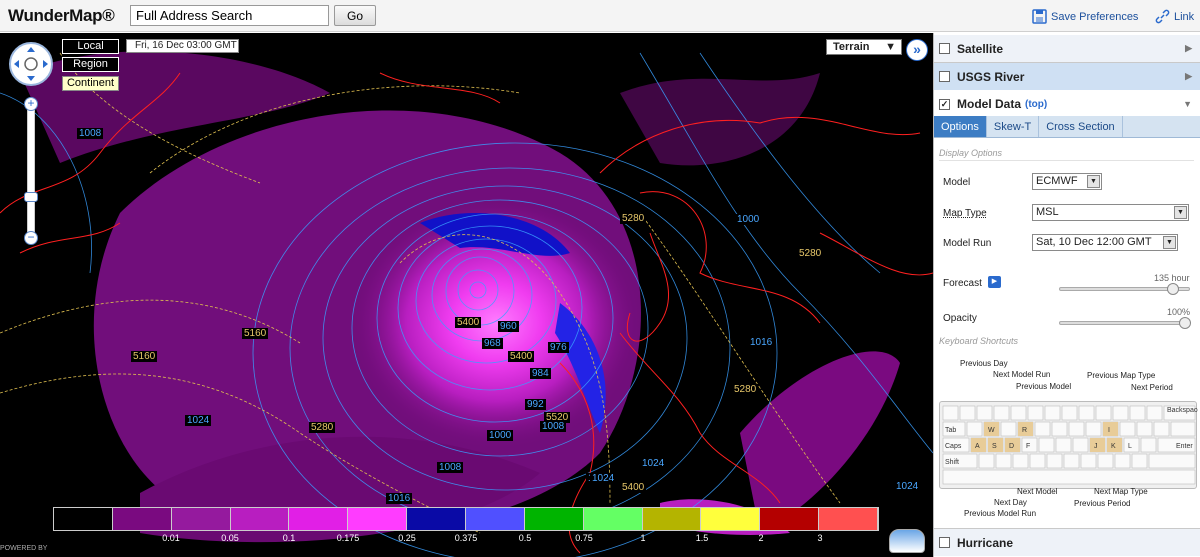 This screenshot has height=557, width=1200. What do you see at coordinates (31, 170) in the screenshot?
I see `zoom-slider` at bounding box center [31, 170].